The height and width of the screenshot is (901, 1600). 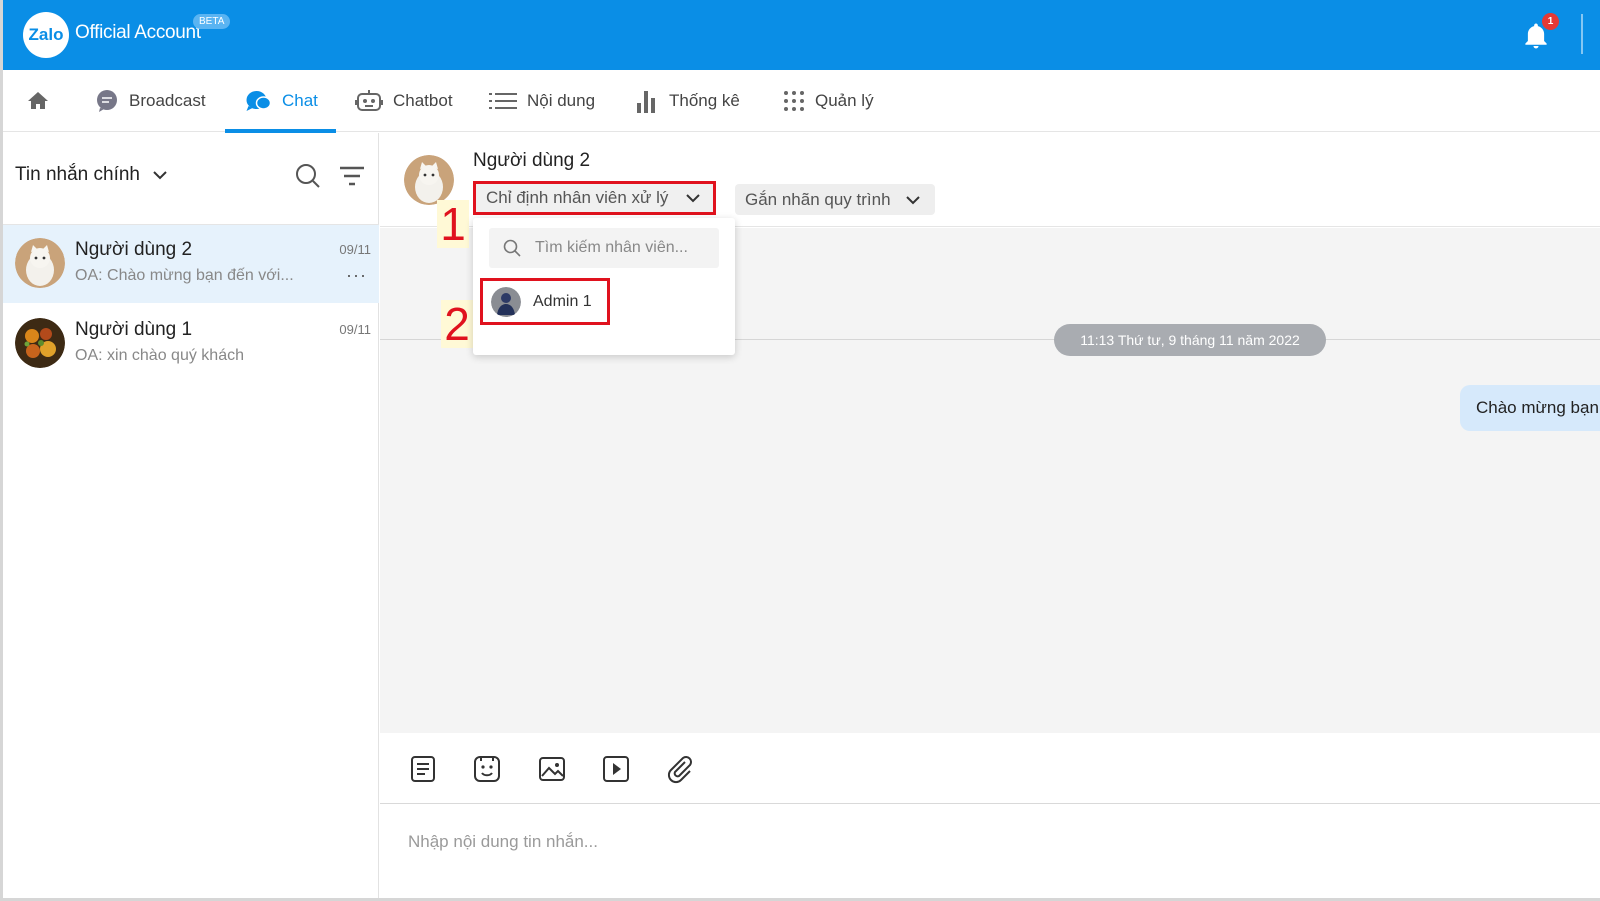 What do you see at coordinates (844, 100) in the screenshot?
I see `nav-management-label: Quản lý` at bounding box center [844, 100].